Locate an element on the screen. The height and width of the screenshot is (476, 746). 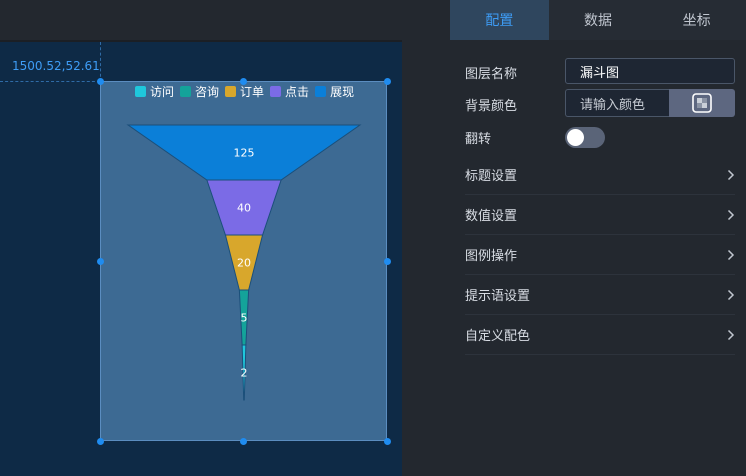
section-label: 图例操作 is located at coordinates (491, 256).